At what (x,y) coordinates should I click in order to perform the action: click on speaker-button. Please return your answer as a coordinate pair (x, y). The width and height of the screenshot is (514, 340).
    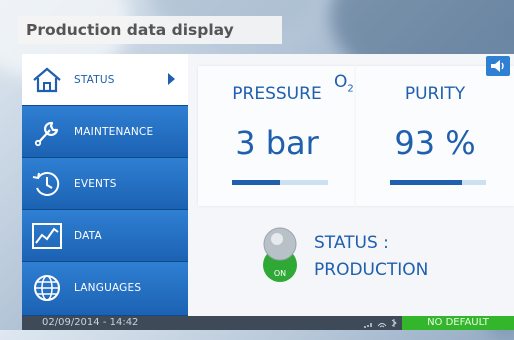
    Looking at the image, I should click on (498, 66).